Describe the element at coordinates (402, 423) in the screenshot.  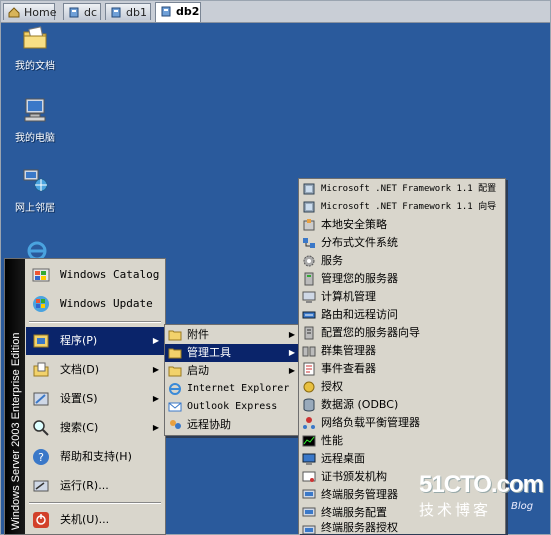
I see `admin-item-nlb-manager: 网络负载平衡管理器` at that location.